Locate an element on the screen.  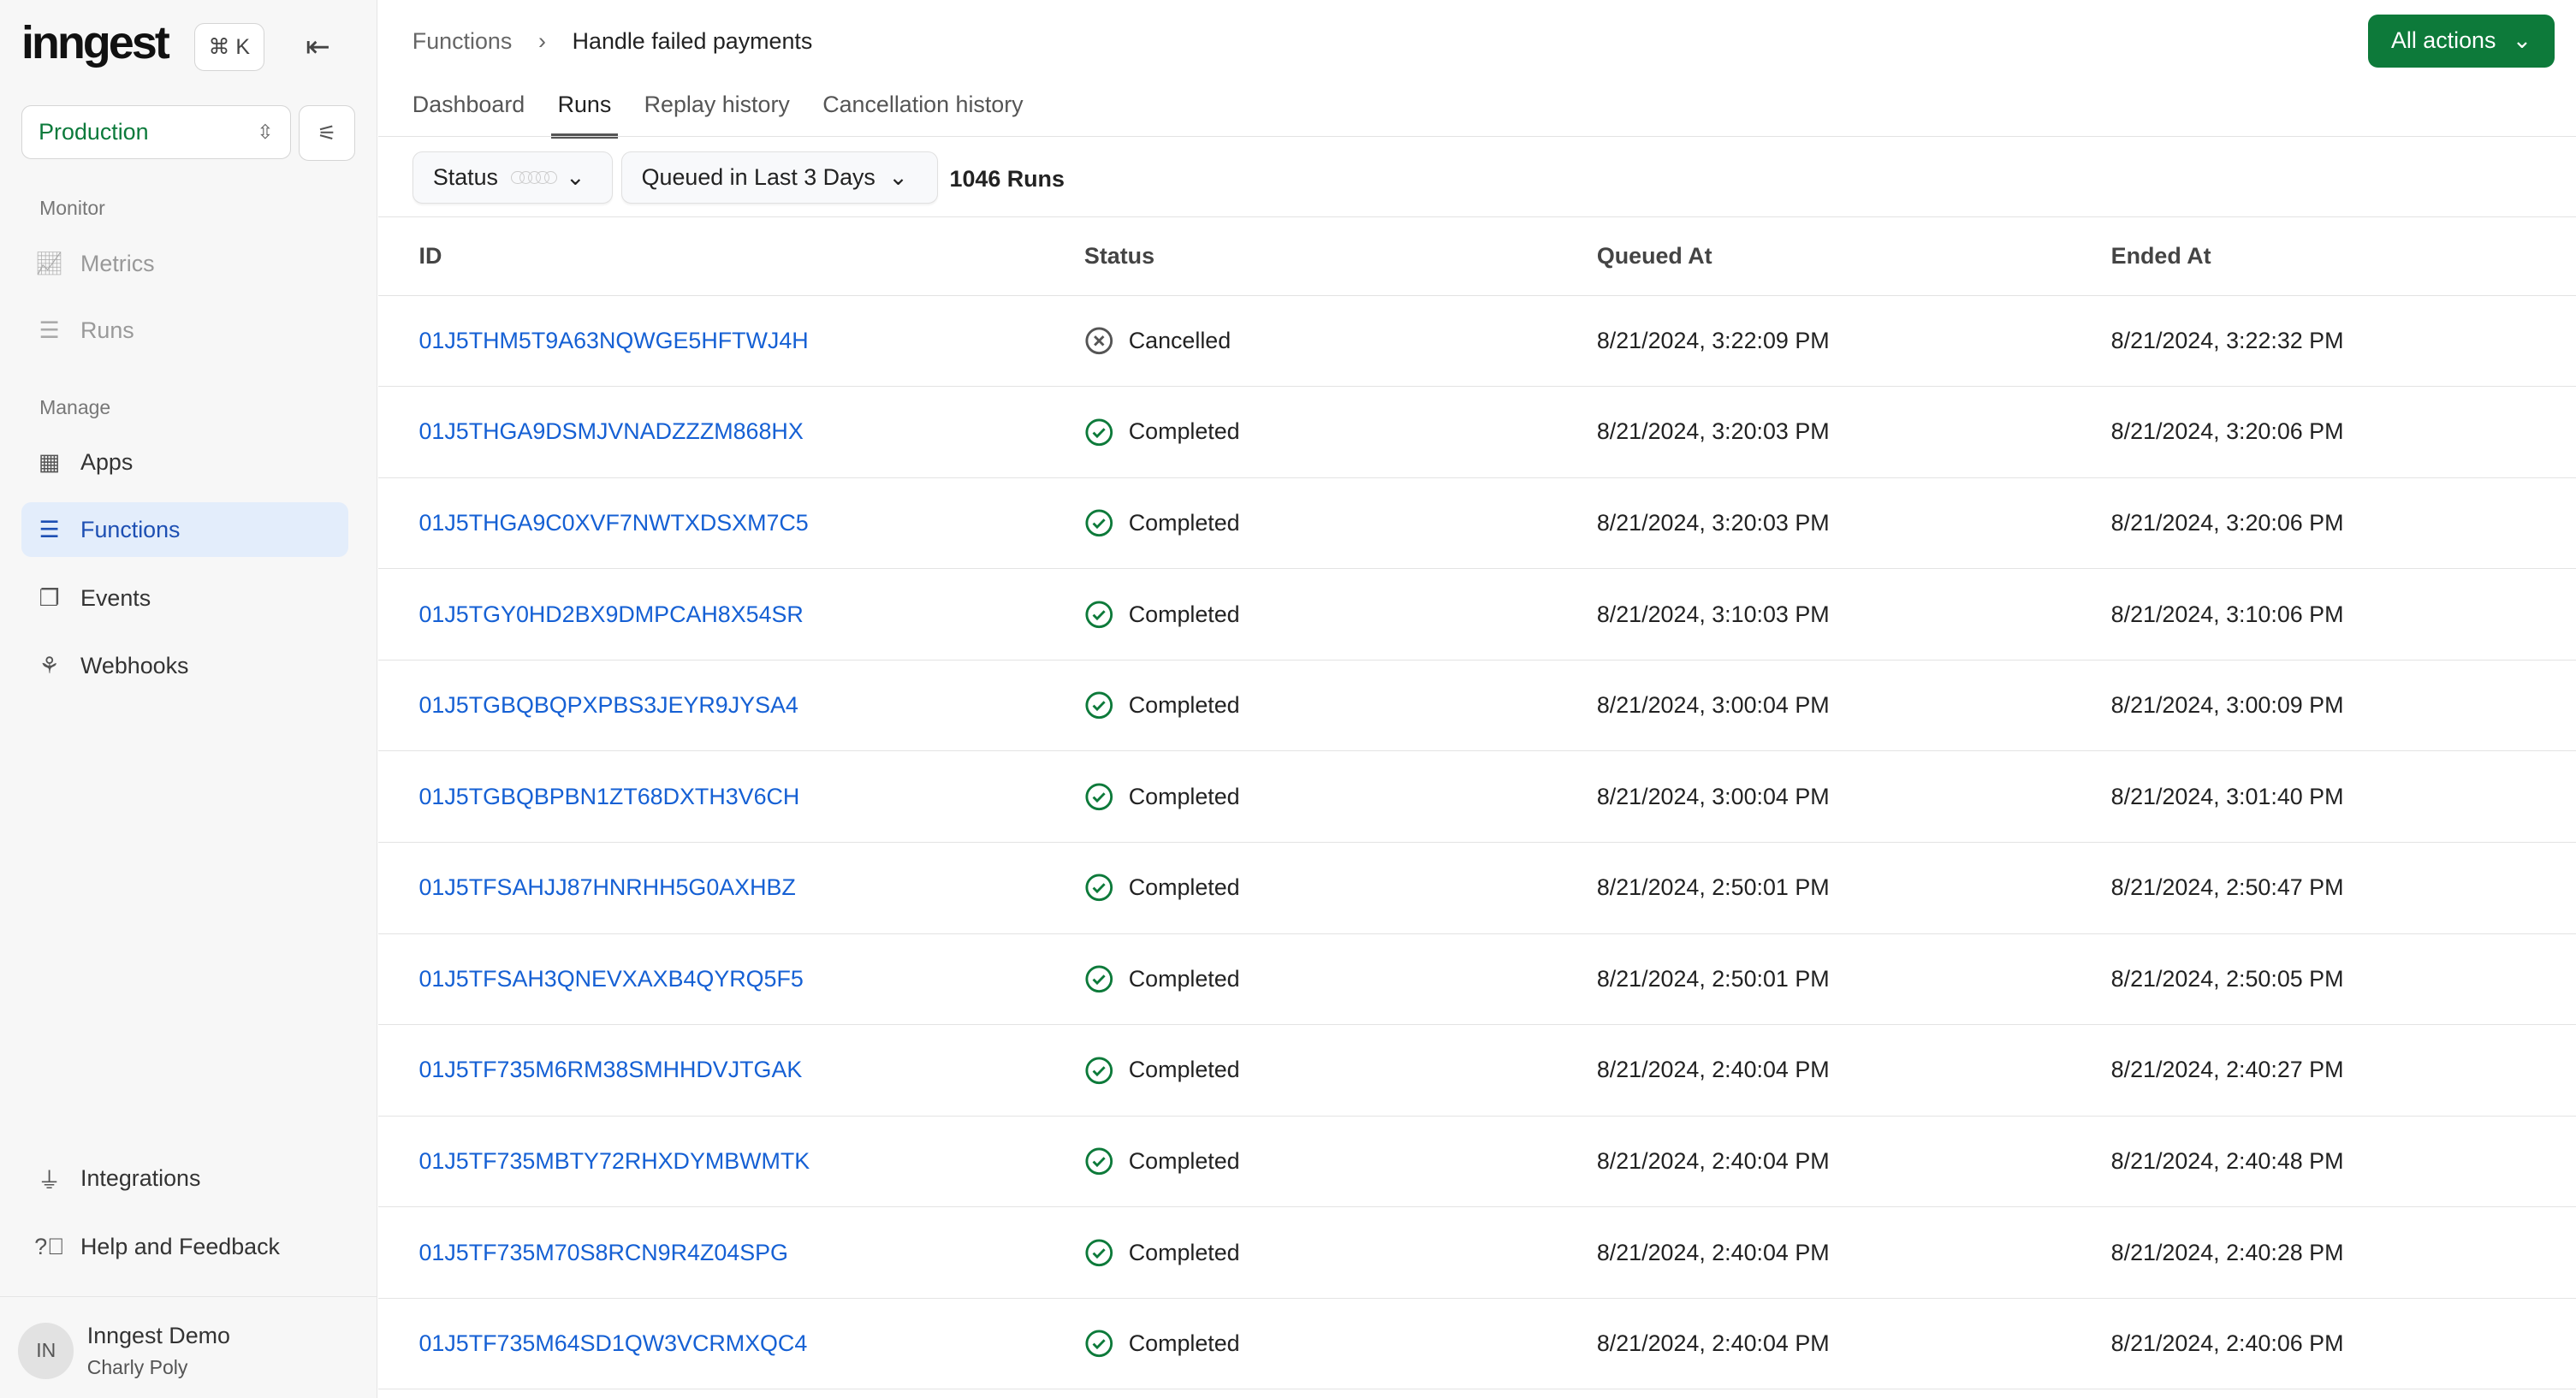
sidebar-item-label: Webhooks is located at coordinates (134, 665).